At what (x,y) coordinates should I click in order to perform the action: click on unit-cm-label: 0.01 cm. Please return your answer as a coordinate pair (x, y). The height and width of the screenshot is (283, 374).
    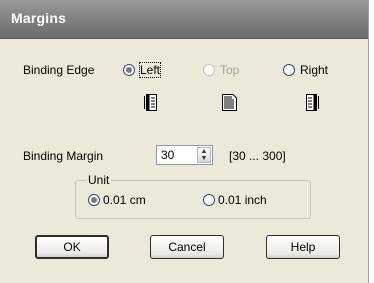
    Looking at the image, I should click on (124, 200).